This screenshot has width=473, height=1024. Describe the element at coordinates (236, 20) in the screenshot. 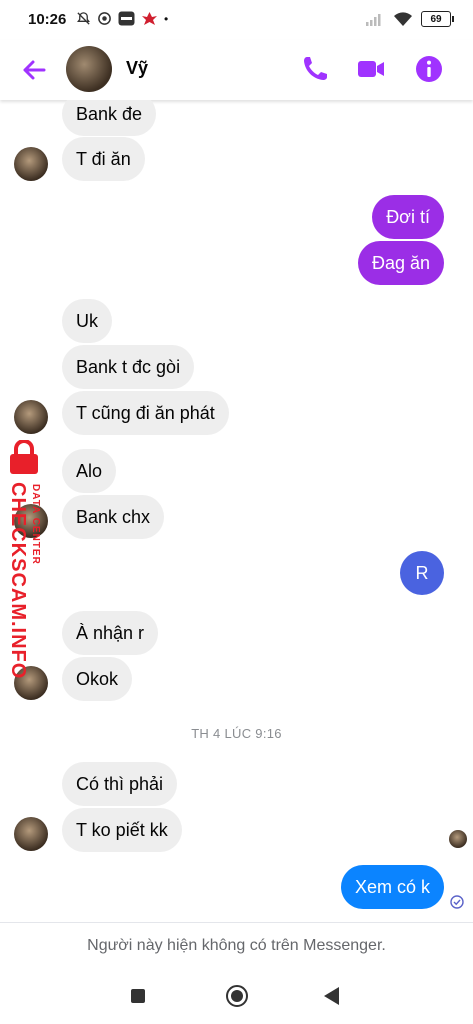

I see `status-bar: 10:26 • 69` at that location.